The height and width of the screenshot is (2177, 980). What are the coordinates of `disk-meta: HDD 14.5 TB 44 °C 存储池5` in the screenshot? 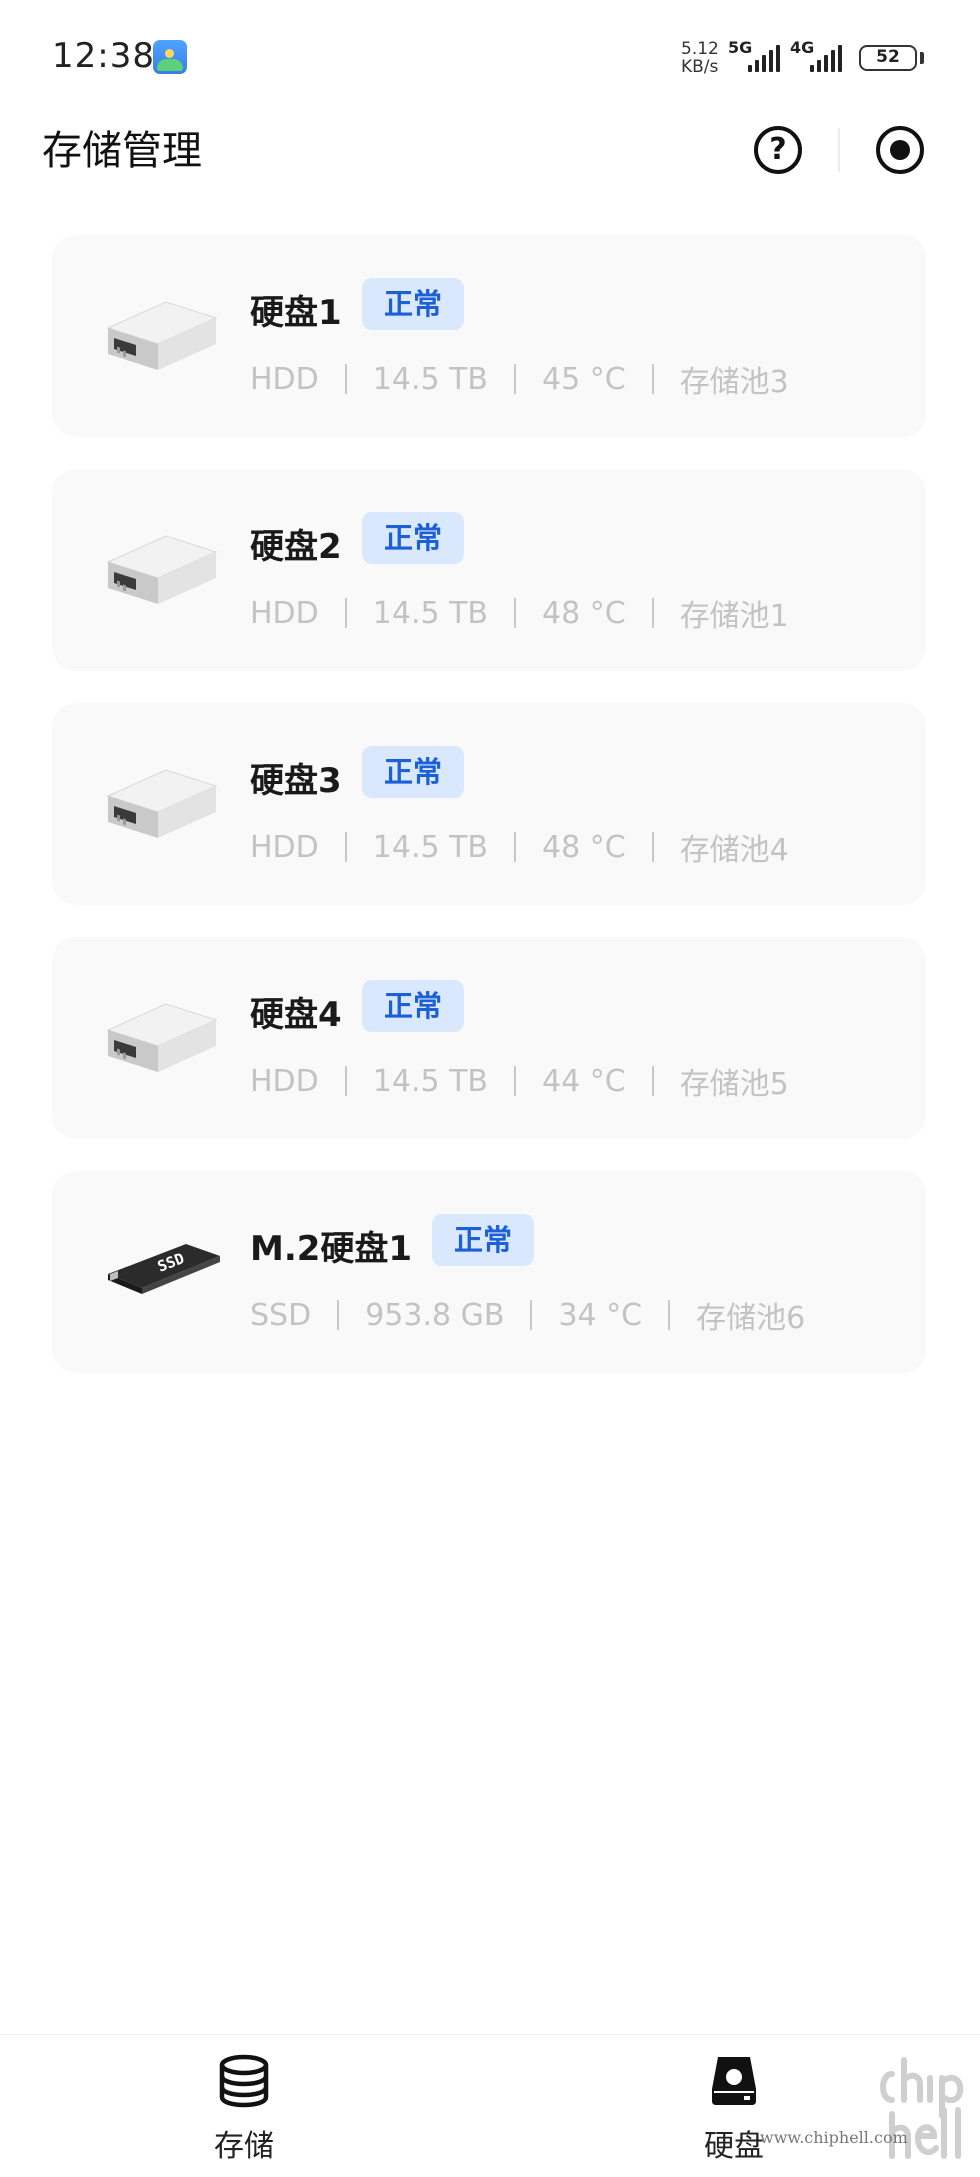 It's located at (519, 1081).